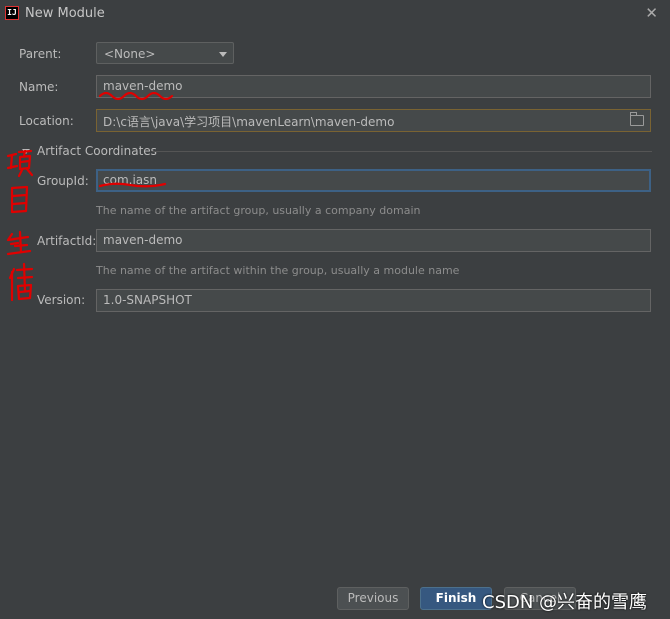 The image size is (670, 619). Describe the element at coordinates (67, 241) in the screenshot. I see `artifactid-label: ArtifactId:` at that location.